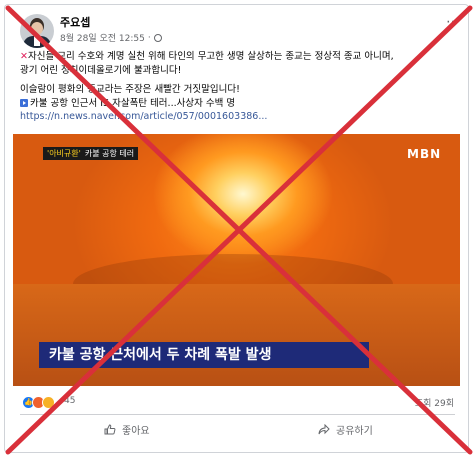  I want to click on sad-reaction-icon, so click(48, 402).